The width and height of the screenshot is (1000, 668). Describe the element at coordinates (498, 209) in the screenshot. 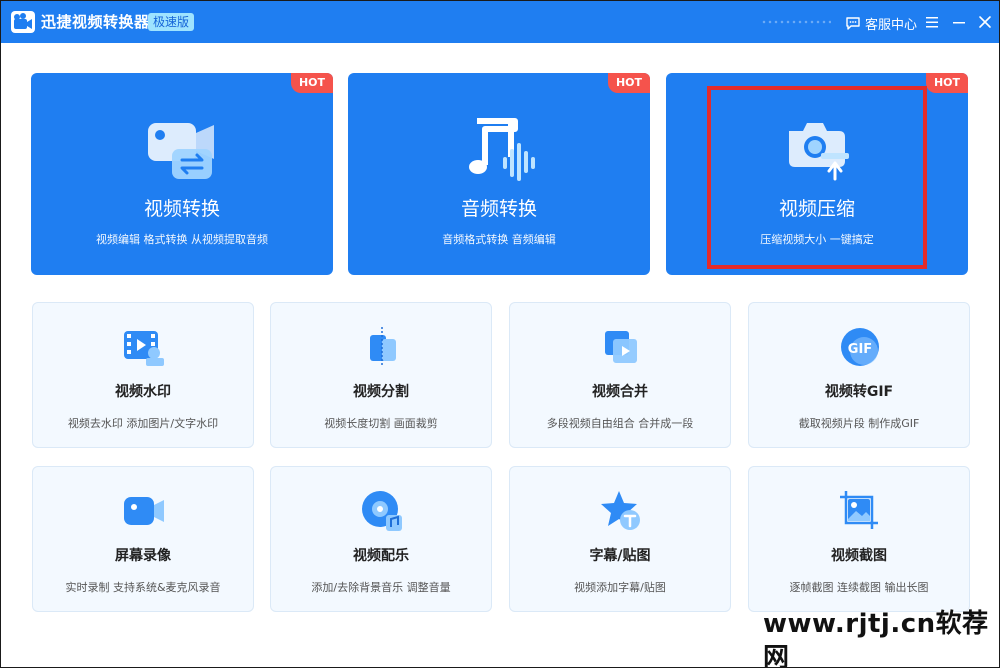

I see `tile-title: 音频转换` at that location.